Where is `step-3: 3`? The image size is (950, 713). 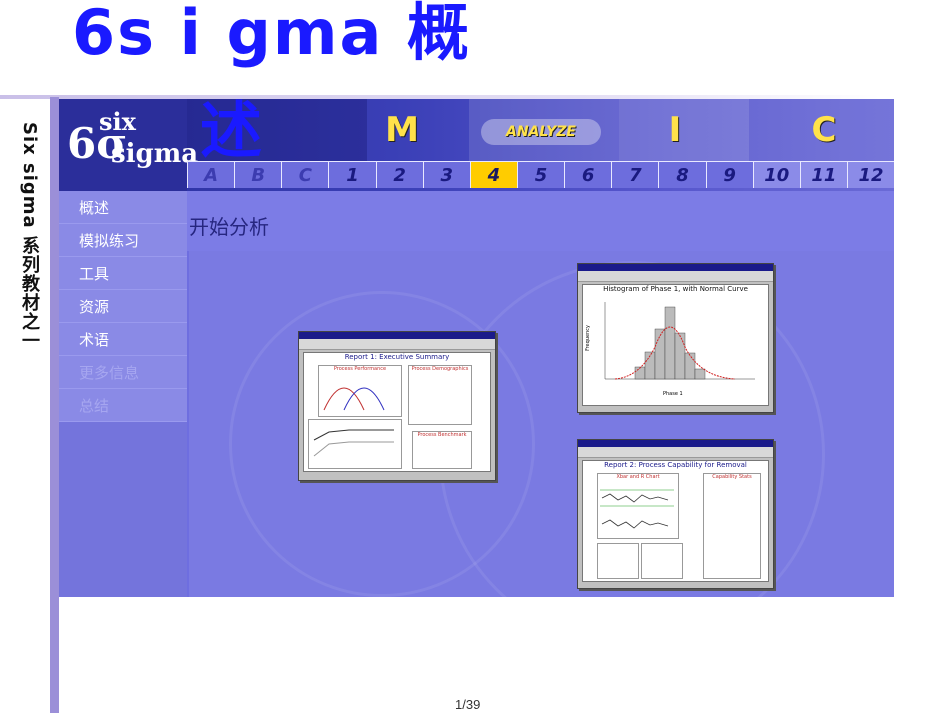 step-3: 3 is located at coordinates (446, 174).